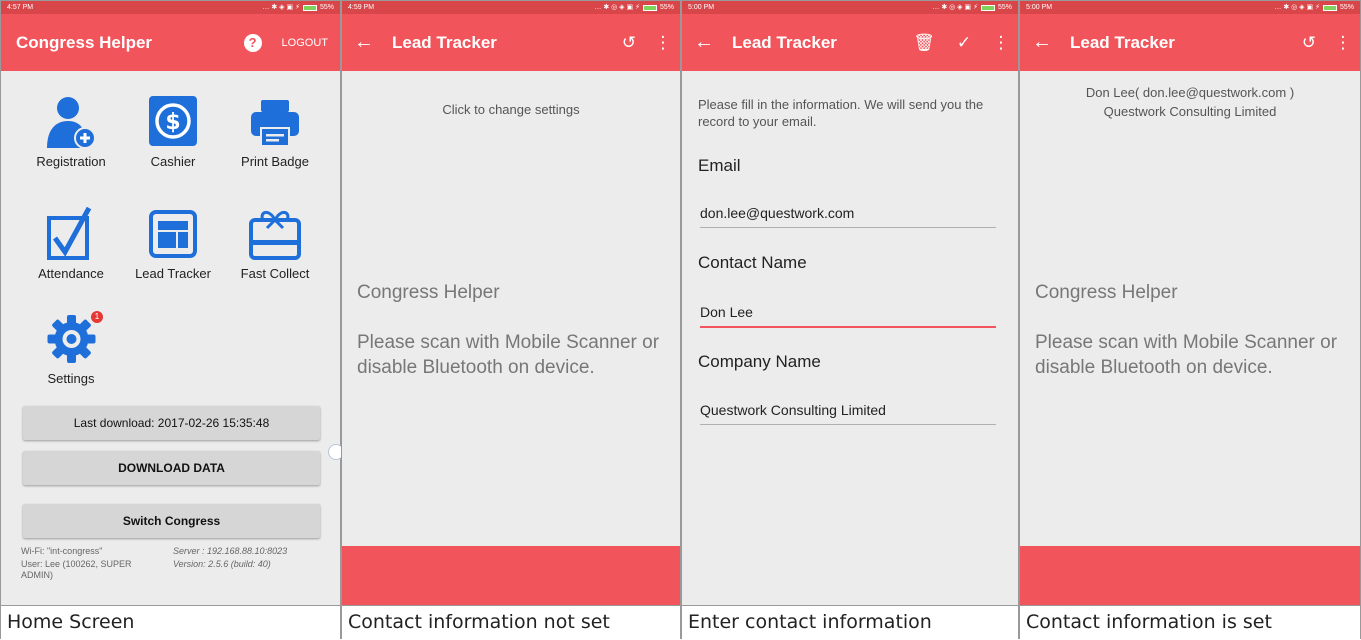 This screenshot has height=640, width=1361. I want to click on switch-congress-button: Switch Congress, so click(171, 521).